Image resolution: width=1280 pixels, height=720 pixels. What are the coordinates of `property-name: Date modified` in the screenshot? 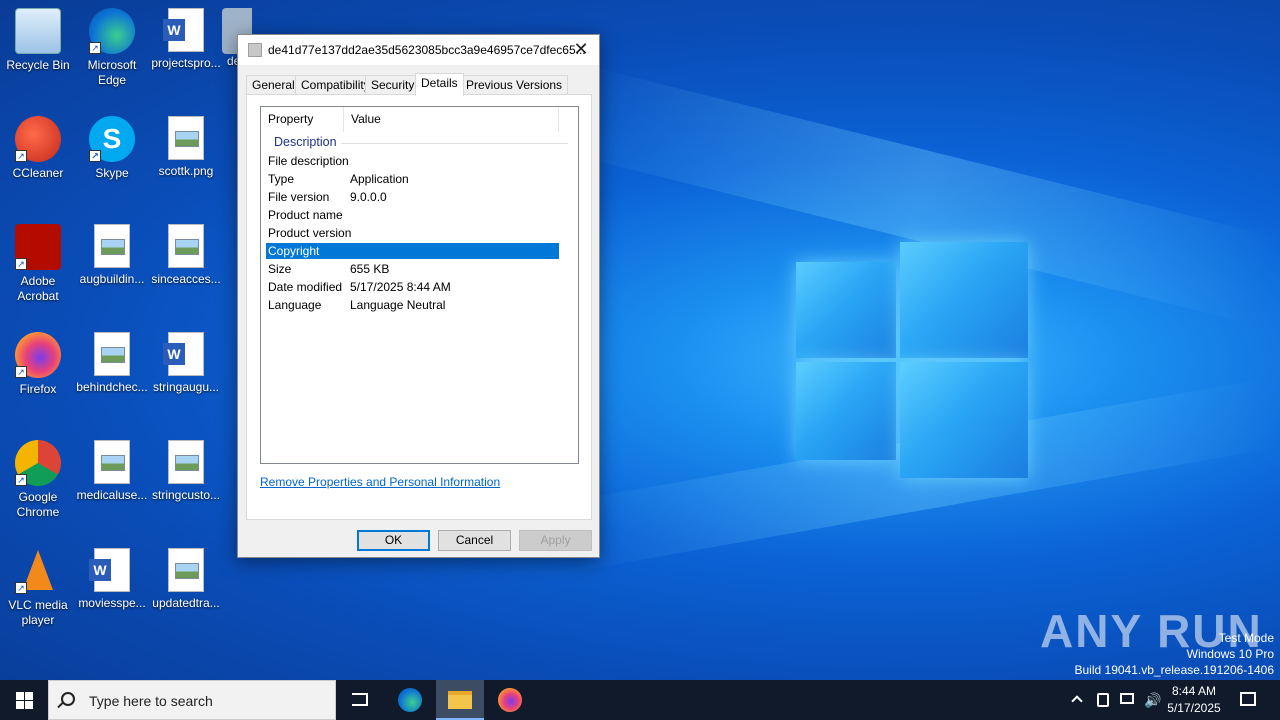 It's located at (305, 287).